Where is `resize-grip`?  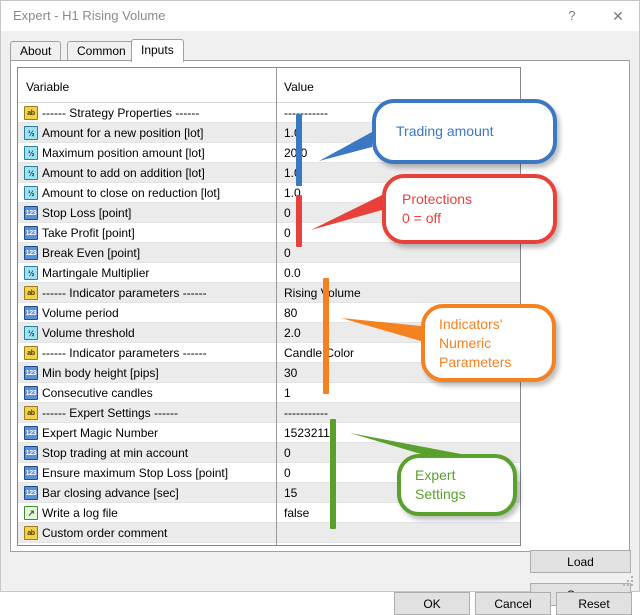 resize-grip is located at coordinates (629, 582).